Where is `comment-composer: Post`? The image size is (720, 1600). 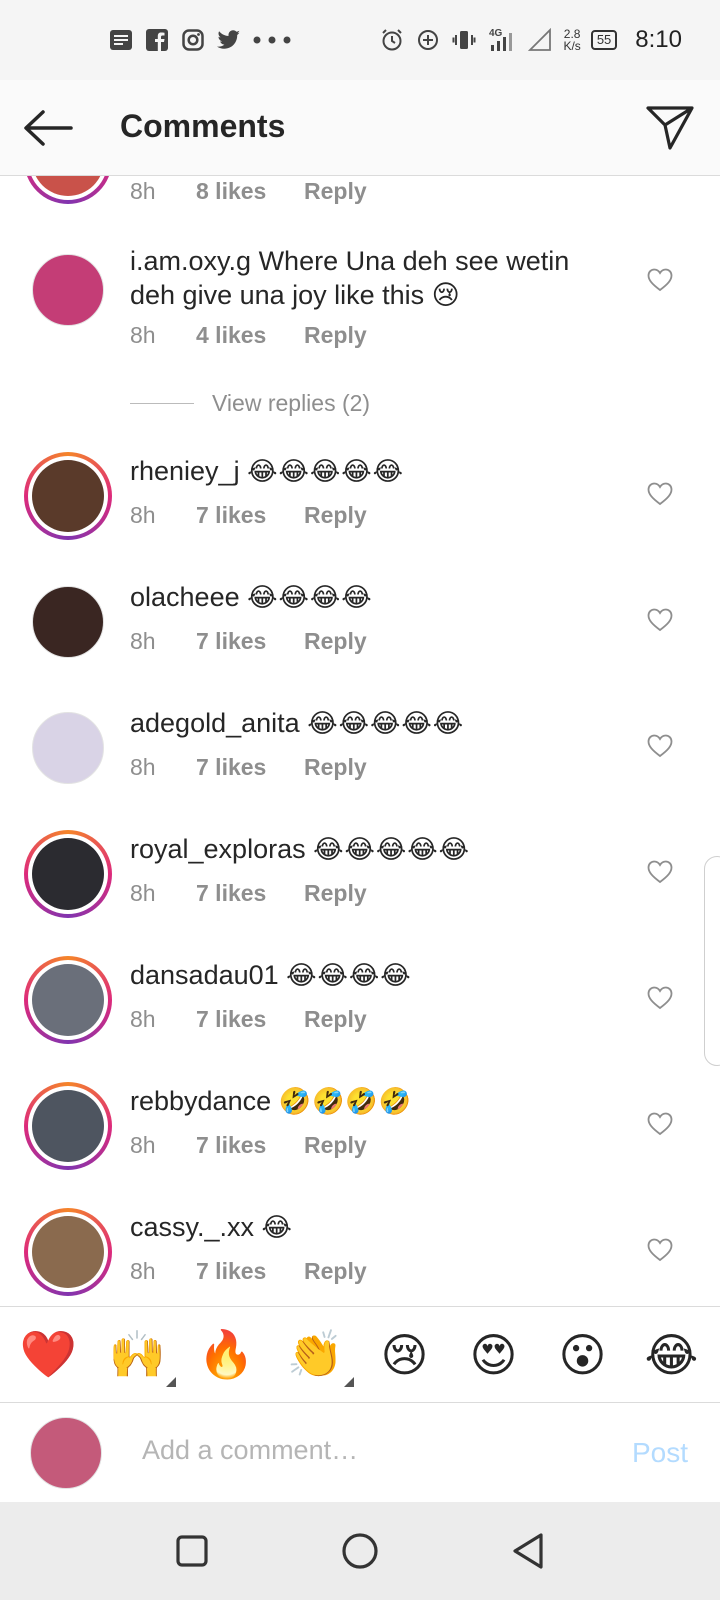
comment-composer: Post is located at coordinates (360, 1452).